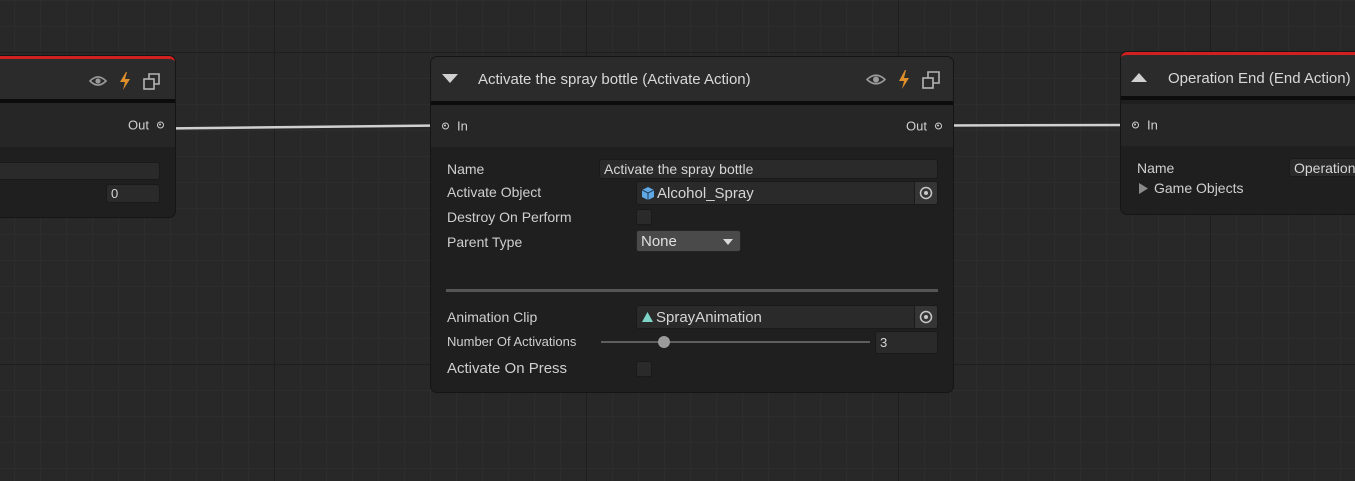  Describe the element at coordinates (906, 342) in the screenshot. I see `number-of-activations-field: 3` at that location.